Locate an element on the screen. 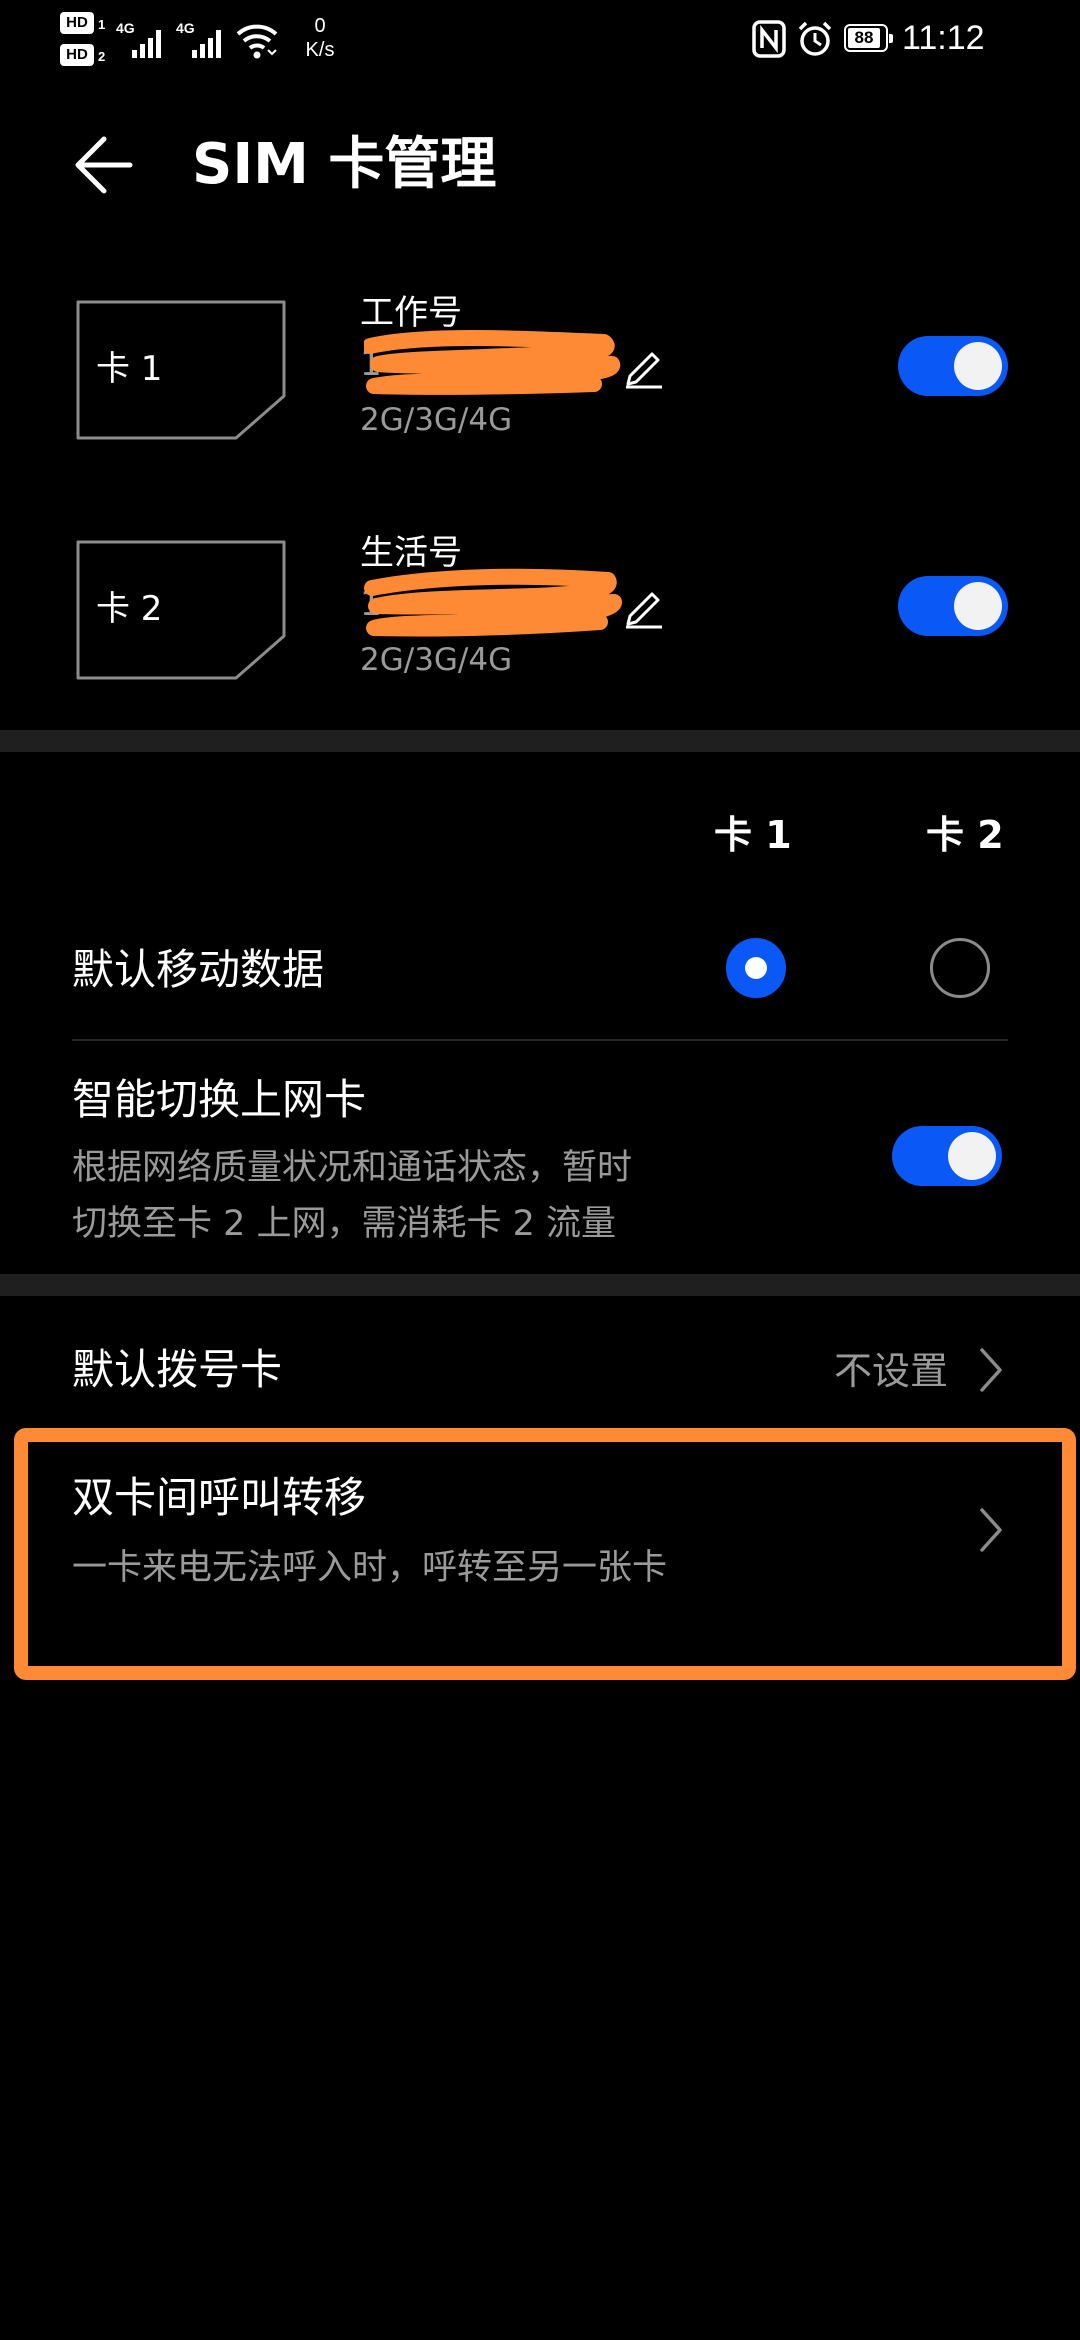 Image resolution: width=1080 pixels, height=2340 pixels. status-right-group: 88 11:12 is located at coordinates (897, 40).